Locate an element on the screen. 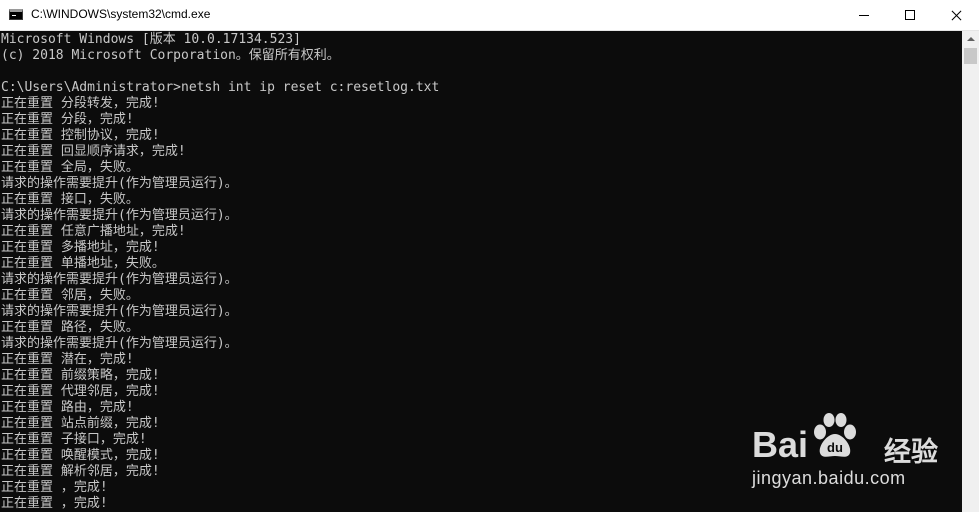  console-line: 正在重置 单播地址，失败。 is located at coordinates (83, 263).